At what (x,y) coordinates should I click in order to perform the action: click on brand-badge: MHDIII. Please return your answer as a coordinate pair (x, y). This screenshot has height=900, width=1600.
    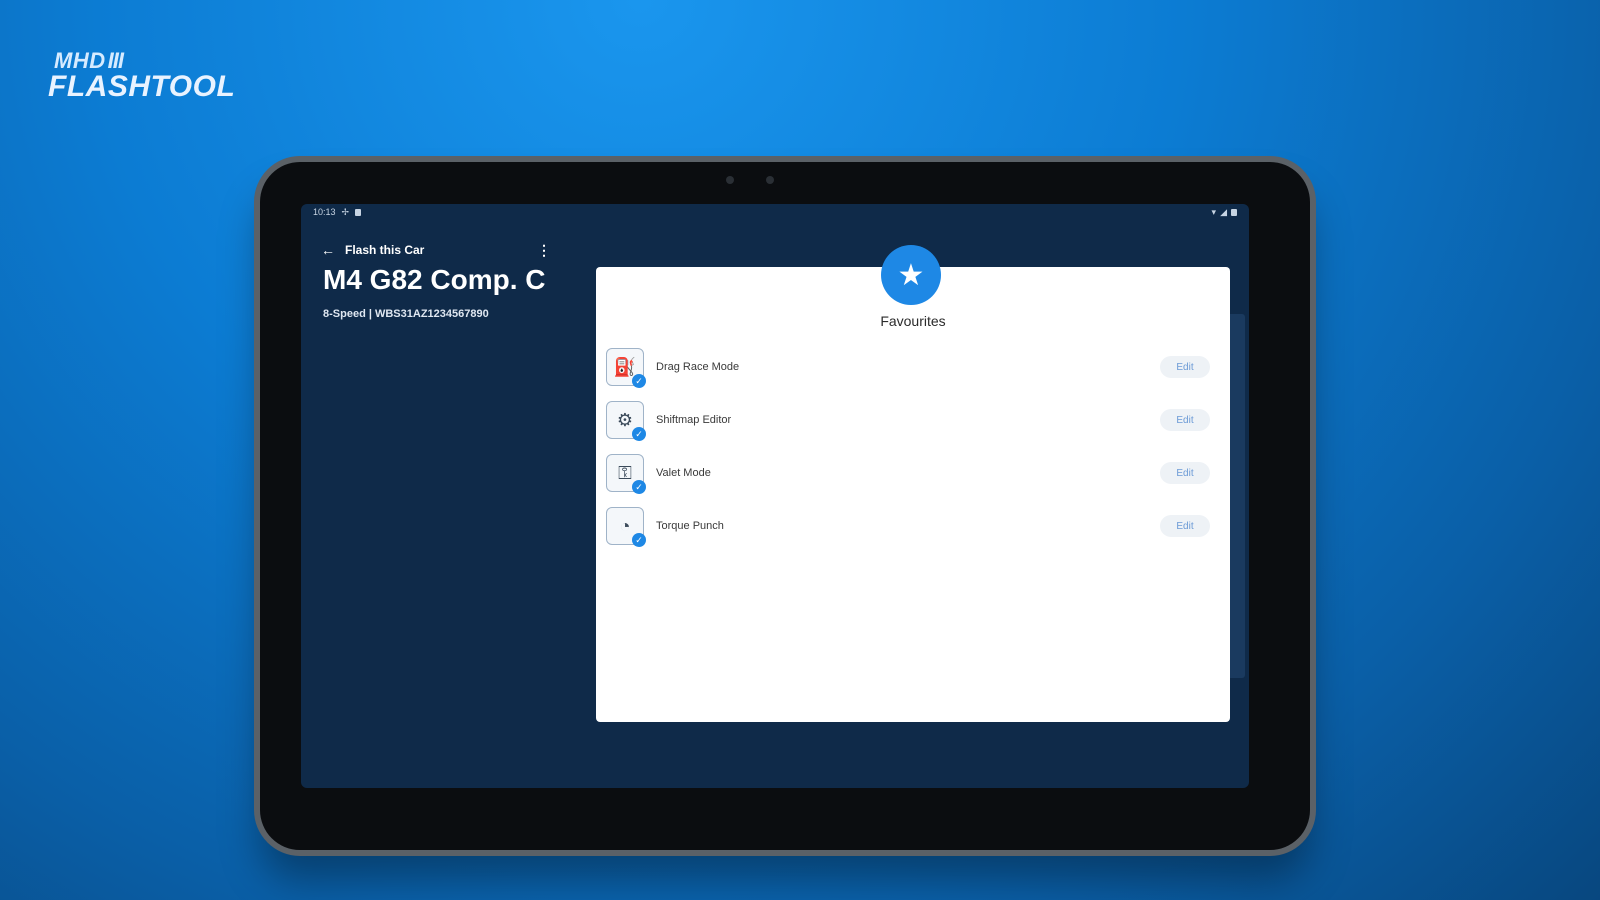
    Looking at the image, I should click on (89, 60).